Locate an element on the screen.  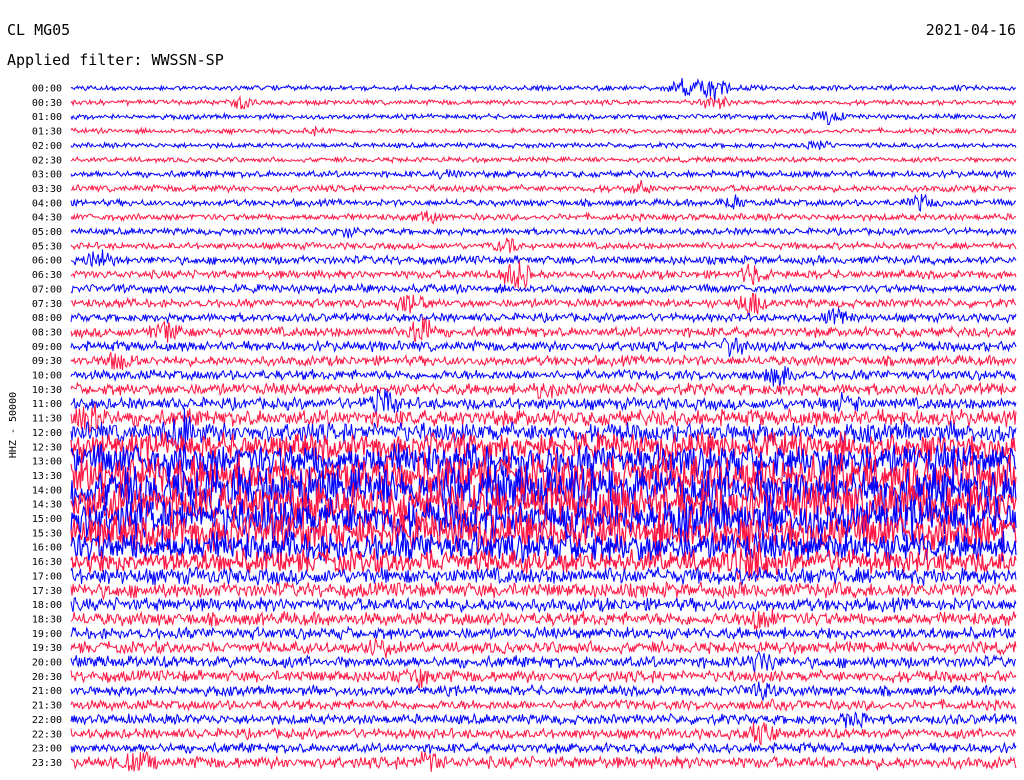
time-label: 08:00 is located at coordinates (47, 318).